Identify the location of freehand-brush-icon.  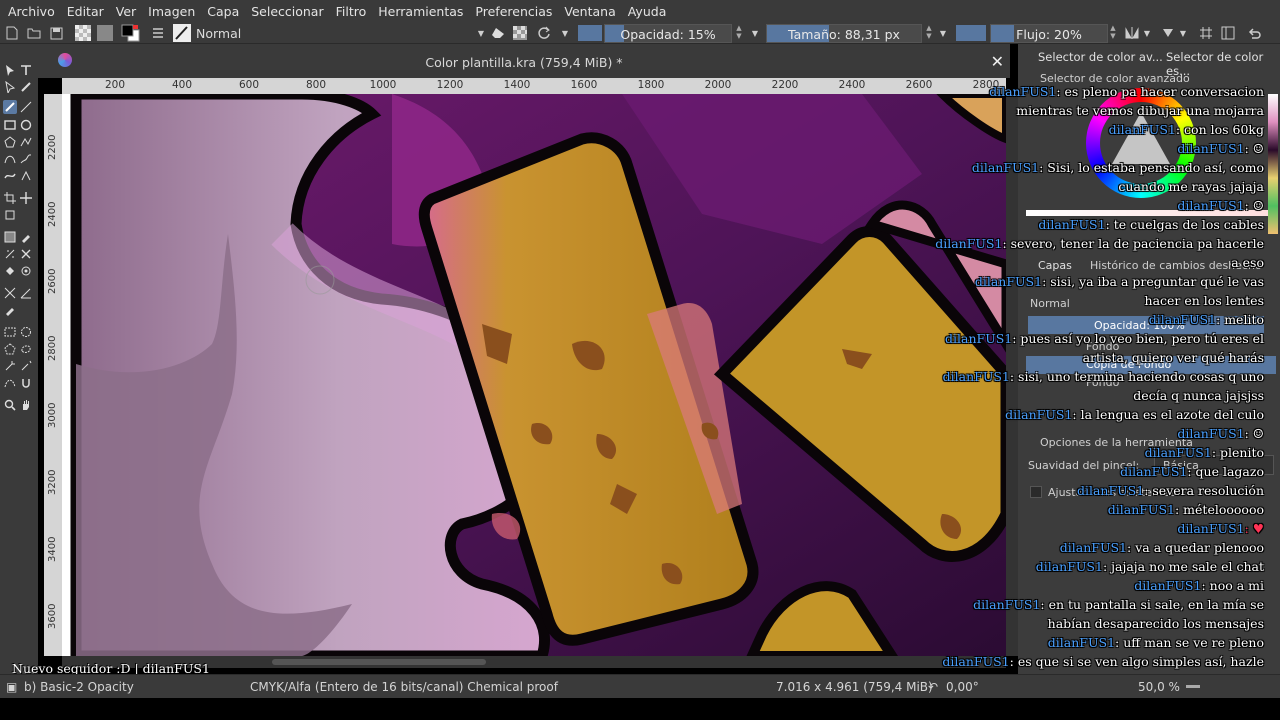
(10, 107).